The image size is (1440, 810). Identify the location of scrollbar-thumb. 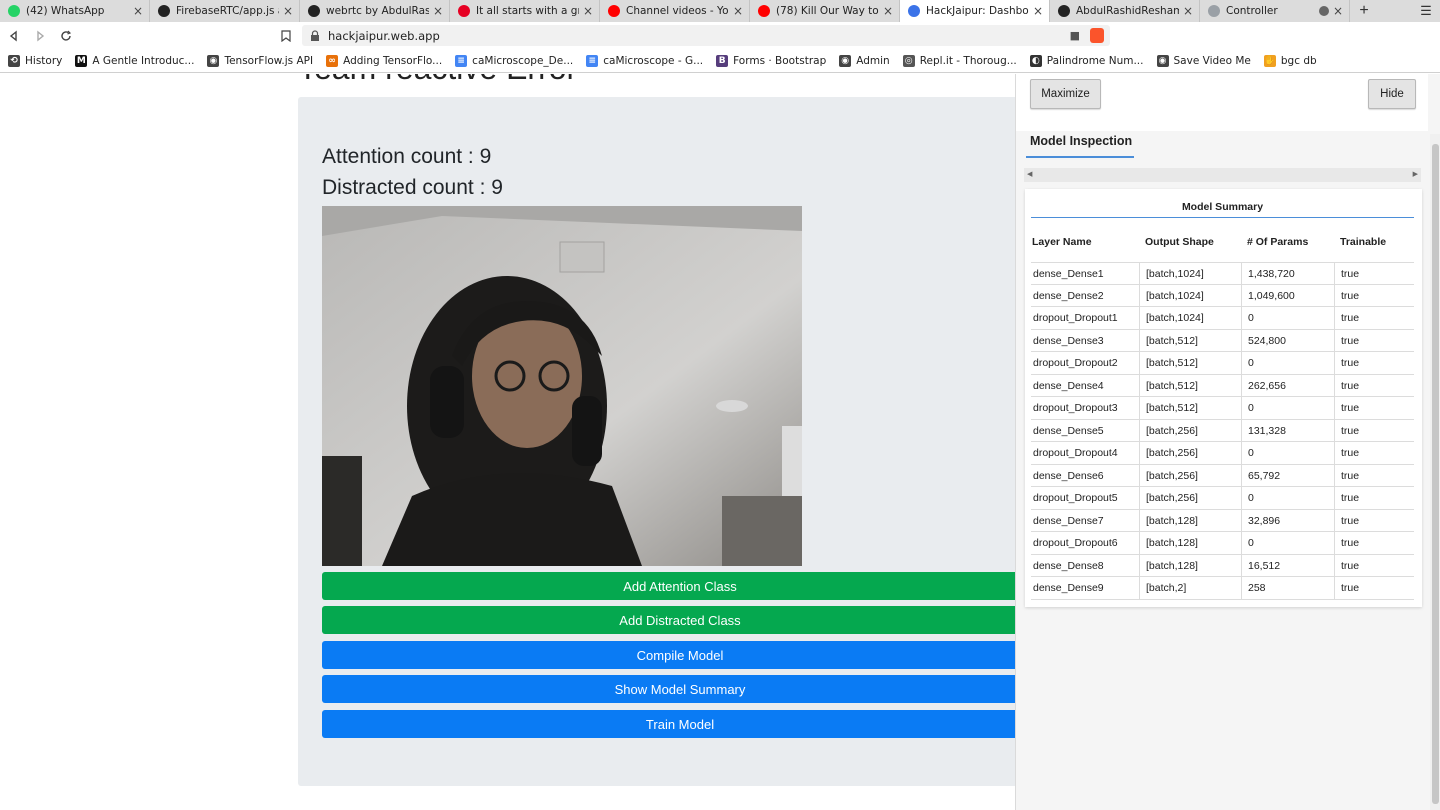
(1435, 474).